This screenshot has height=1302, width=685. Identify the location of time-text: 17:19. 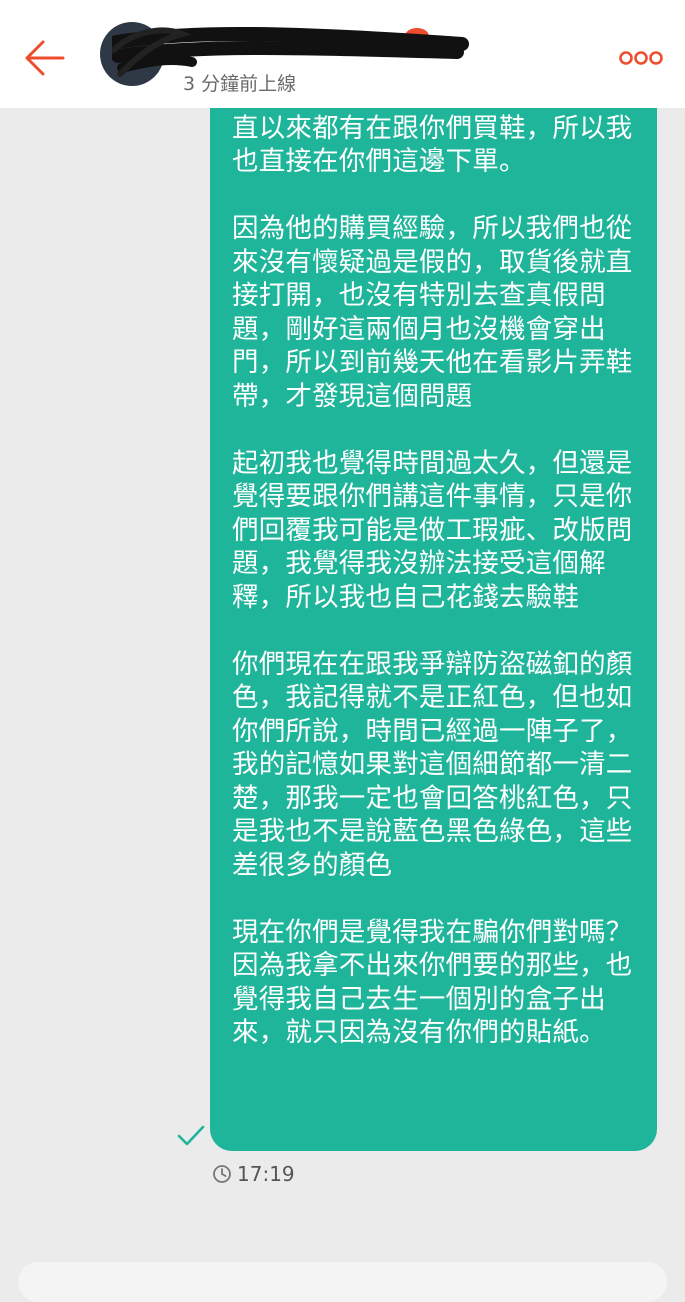
(266, 1174).